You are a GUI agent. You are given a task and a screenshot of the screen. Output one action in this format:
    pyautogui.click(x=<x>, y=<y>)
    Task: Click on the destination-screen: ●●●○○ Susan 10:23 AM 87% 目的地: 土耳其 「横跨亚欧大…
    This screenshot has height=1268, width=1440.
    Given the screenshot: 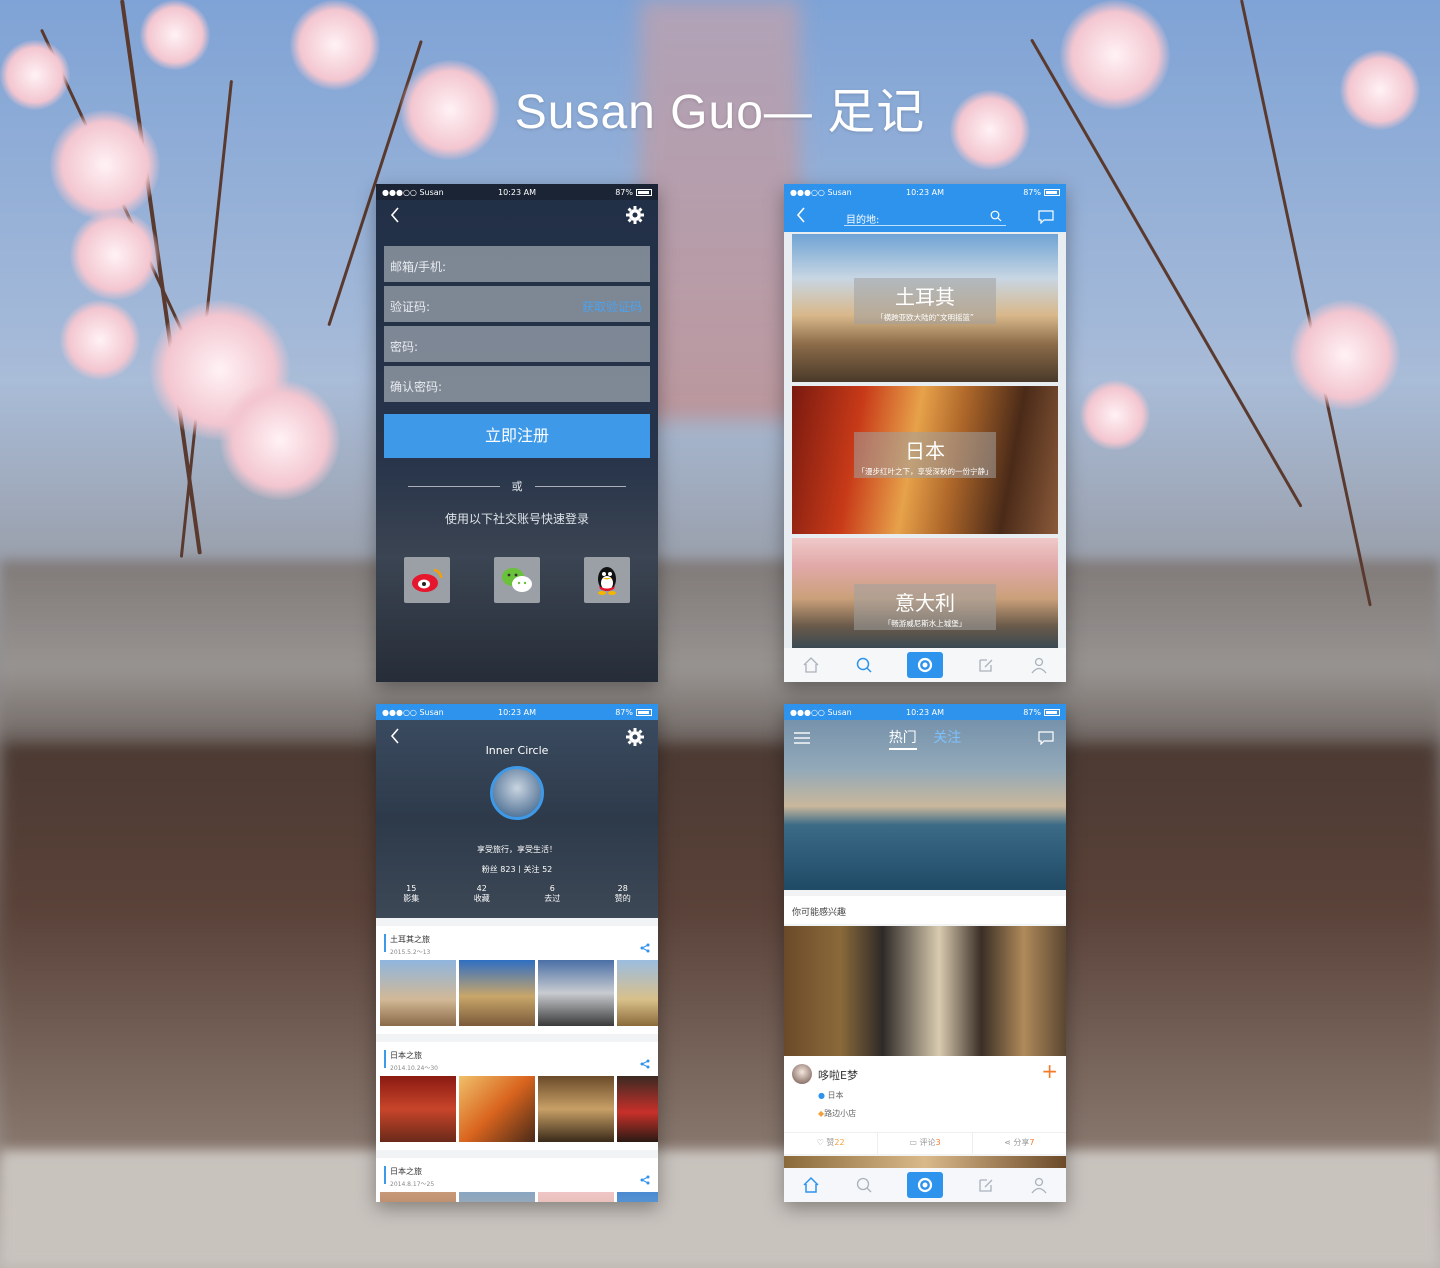 What is the action you would take?
    pyautogui.click(x=925, y=433)
    